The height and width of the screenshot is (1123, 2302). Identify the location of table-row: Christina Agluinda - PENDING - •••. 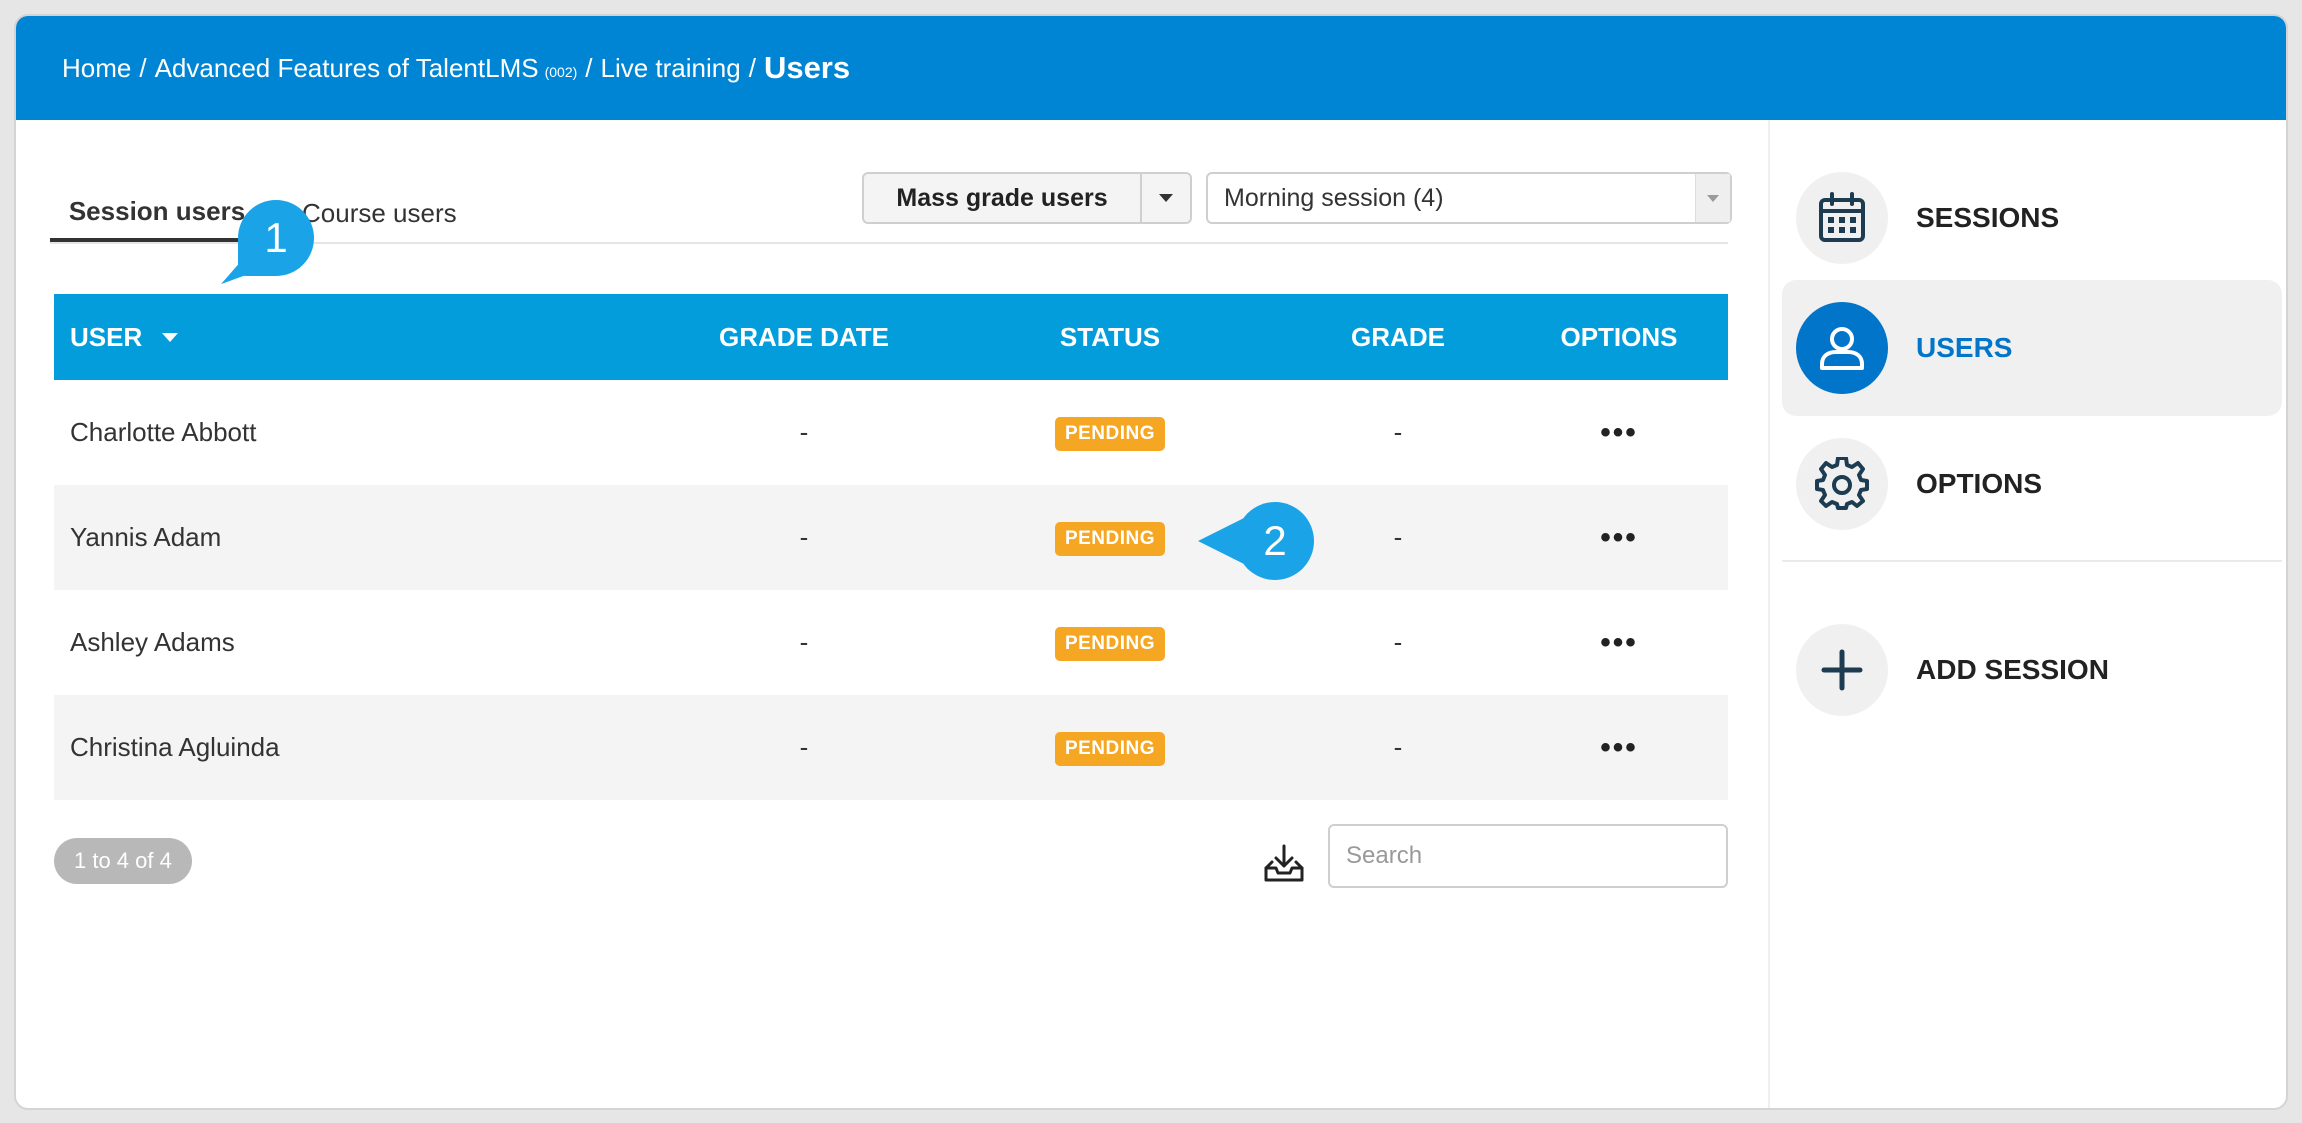
(891, 747).